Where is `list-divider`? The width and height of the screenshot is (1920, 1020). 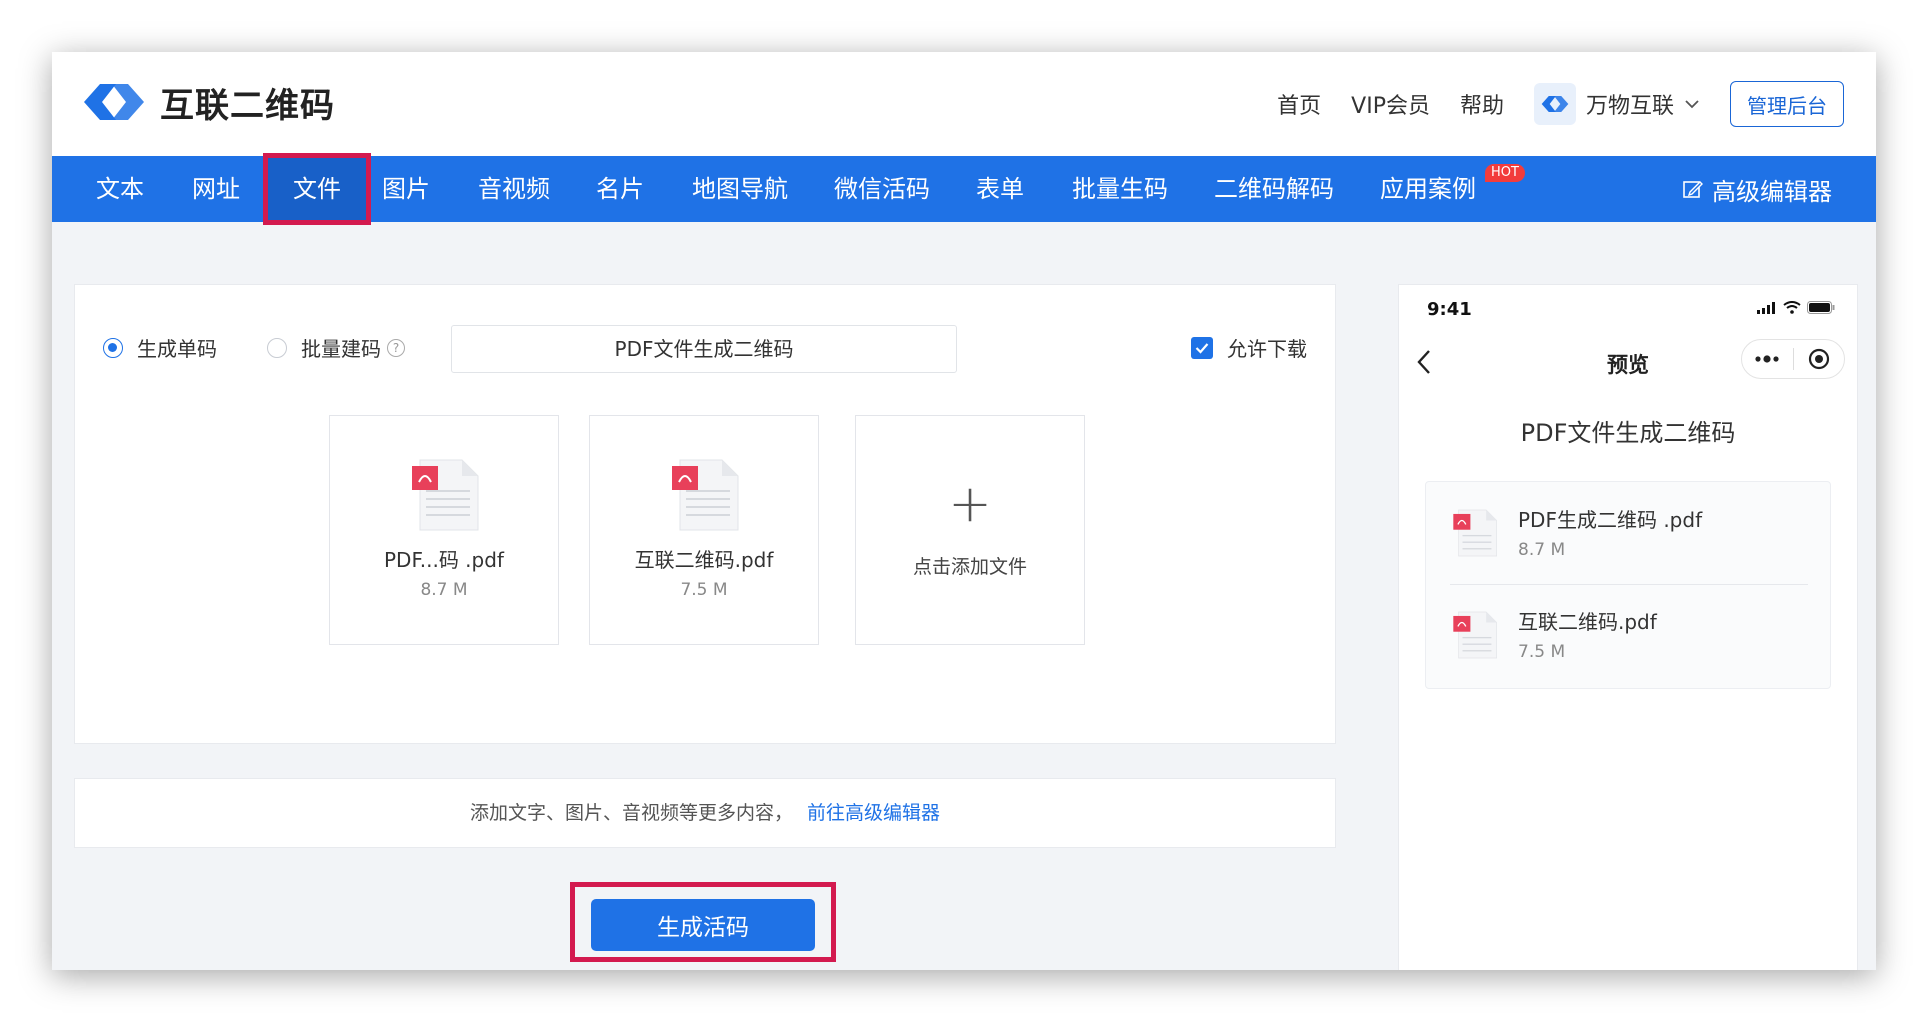 list-divider is located at coordinates (1629, 584).